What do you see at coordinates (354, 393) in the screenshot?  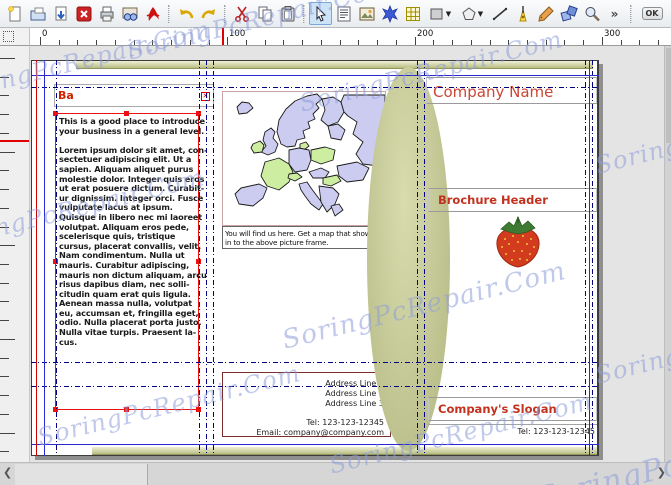 I see `address-line: Address Line 2` at bounding box center [354, 393].